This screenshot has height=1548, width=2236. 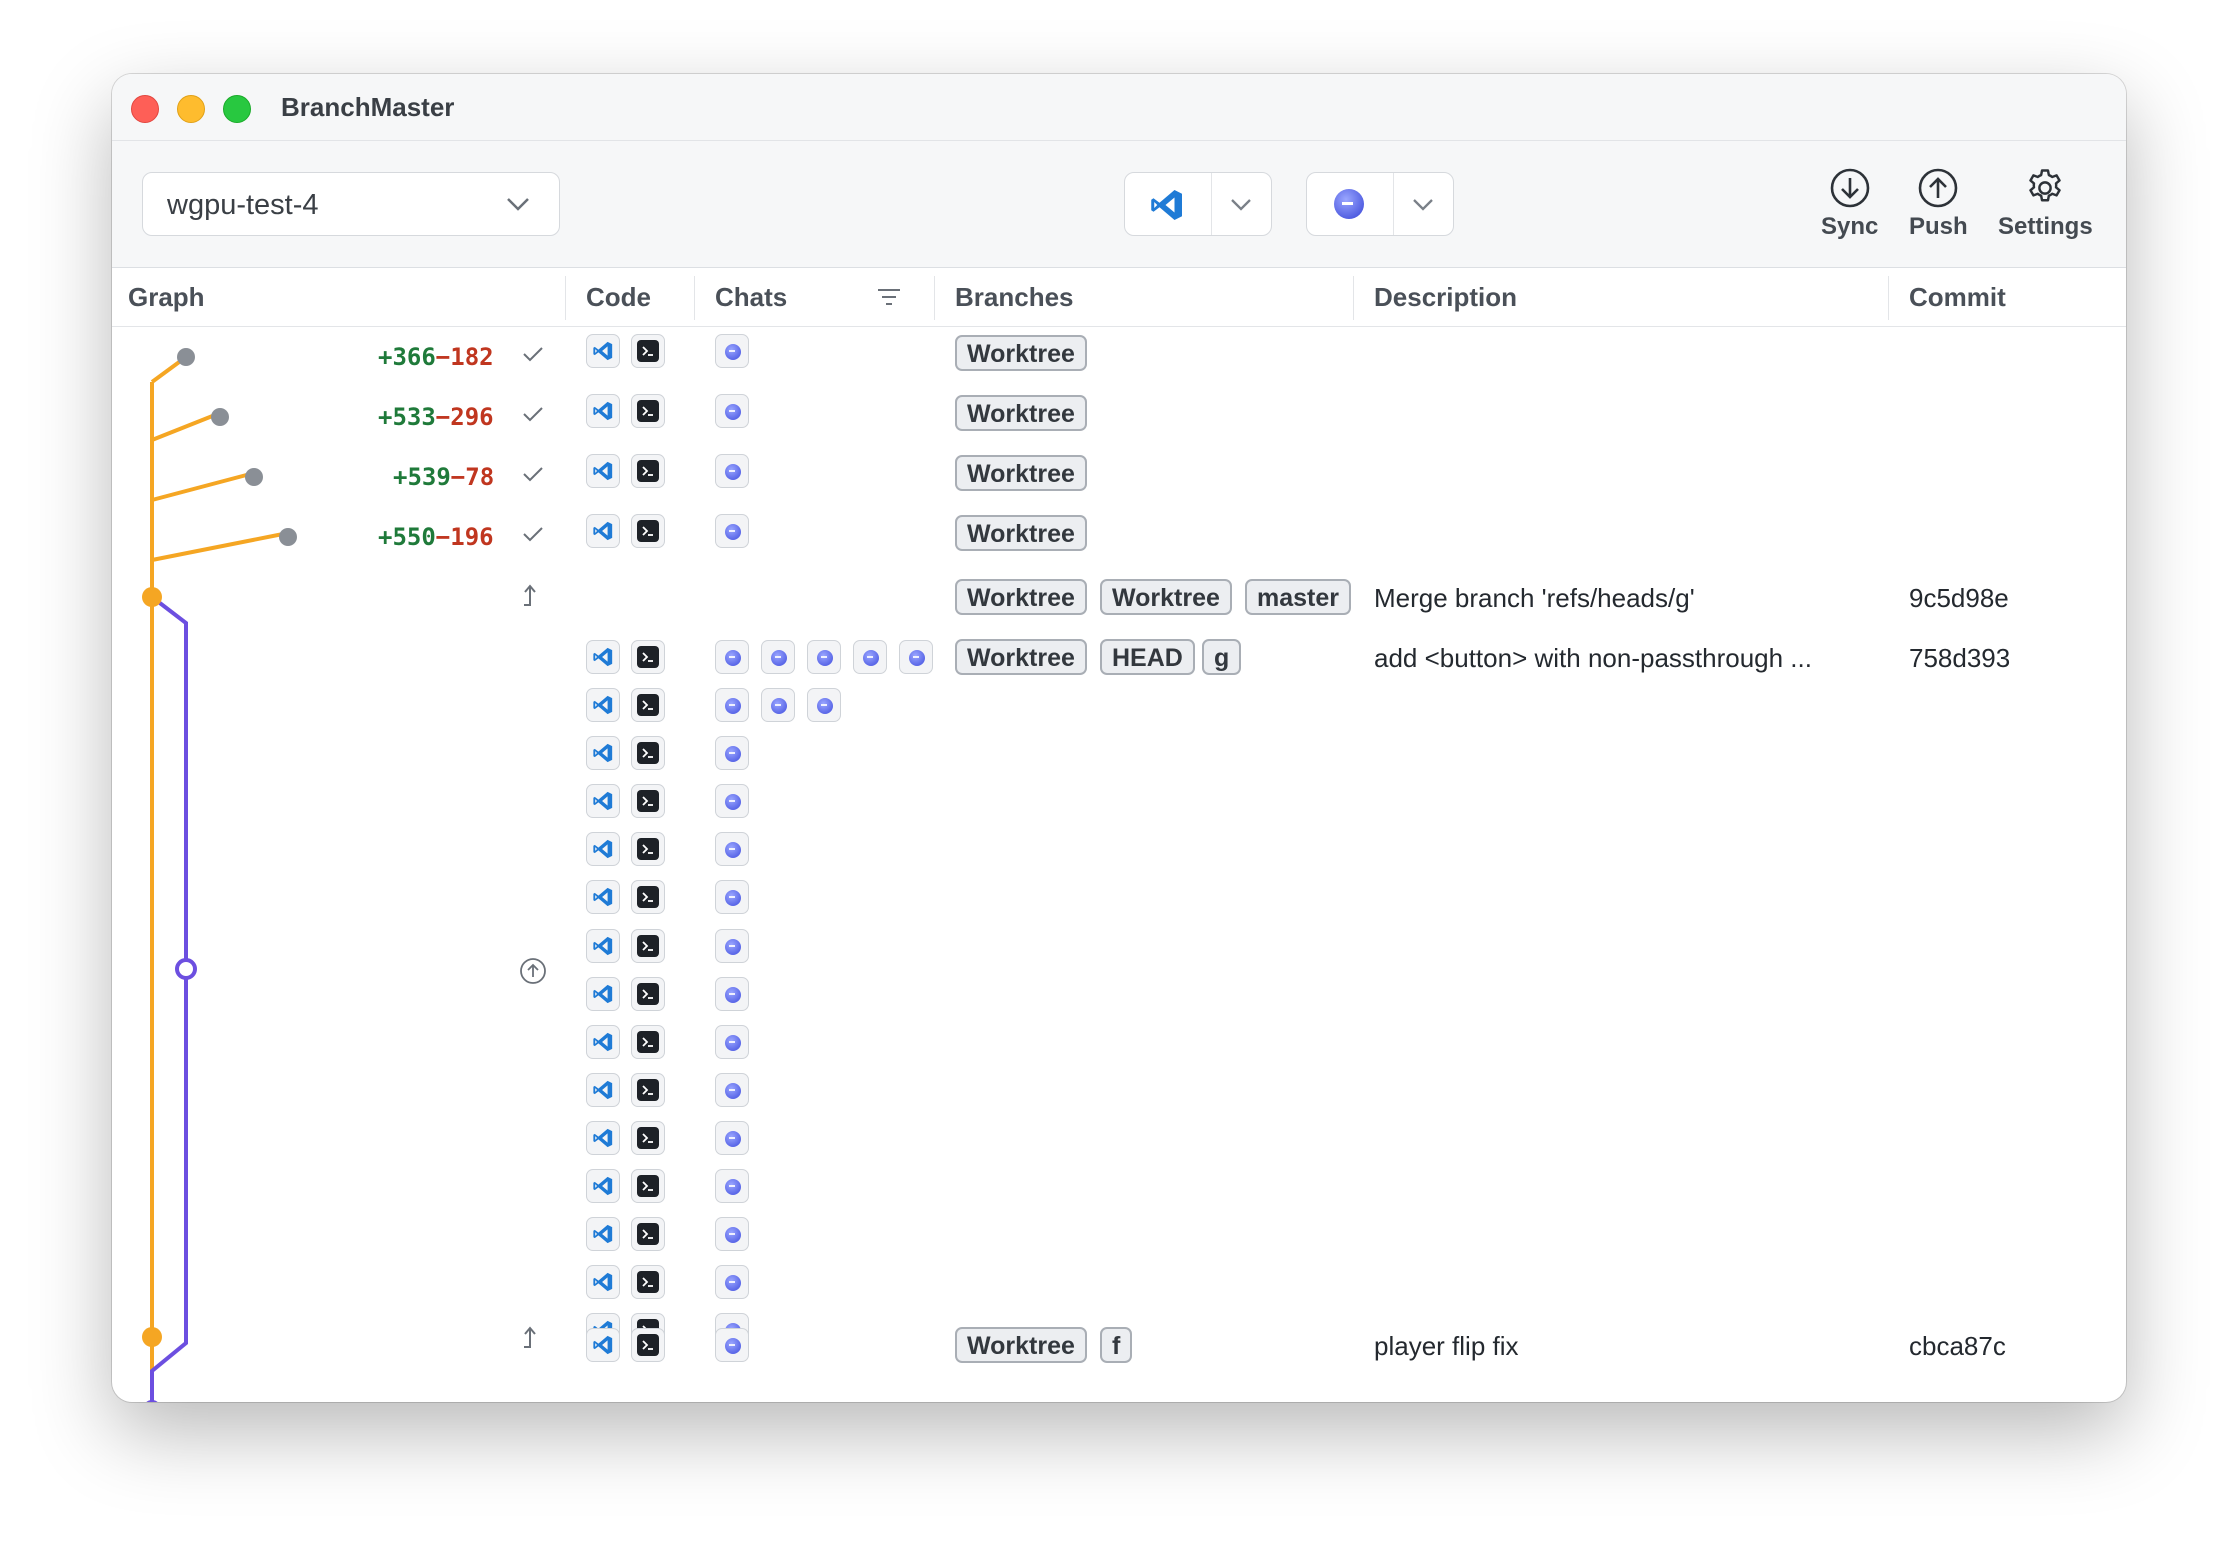 What do you see at coordinates (1298, 597) in the screenshot?
I see `branch-tag-master: master` at bounding box center [1298, 597].